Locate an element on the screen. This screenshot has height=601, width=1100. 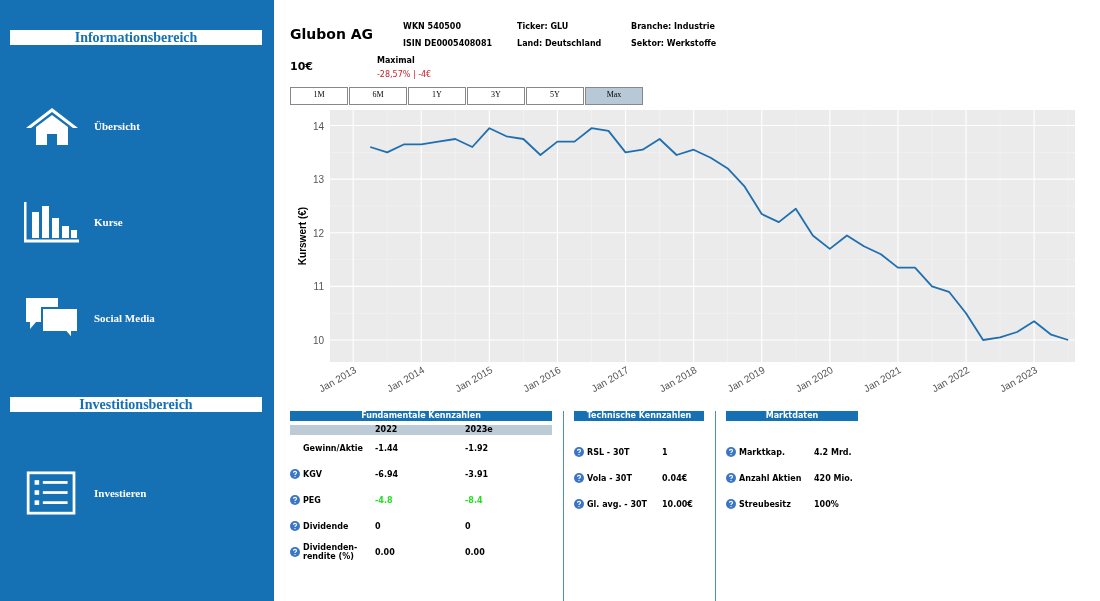
metric-value: -4.8 is located at coordinates (384, 500).